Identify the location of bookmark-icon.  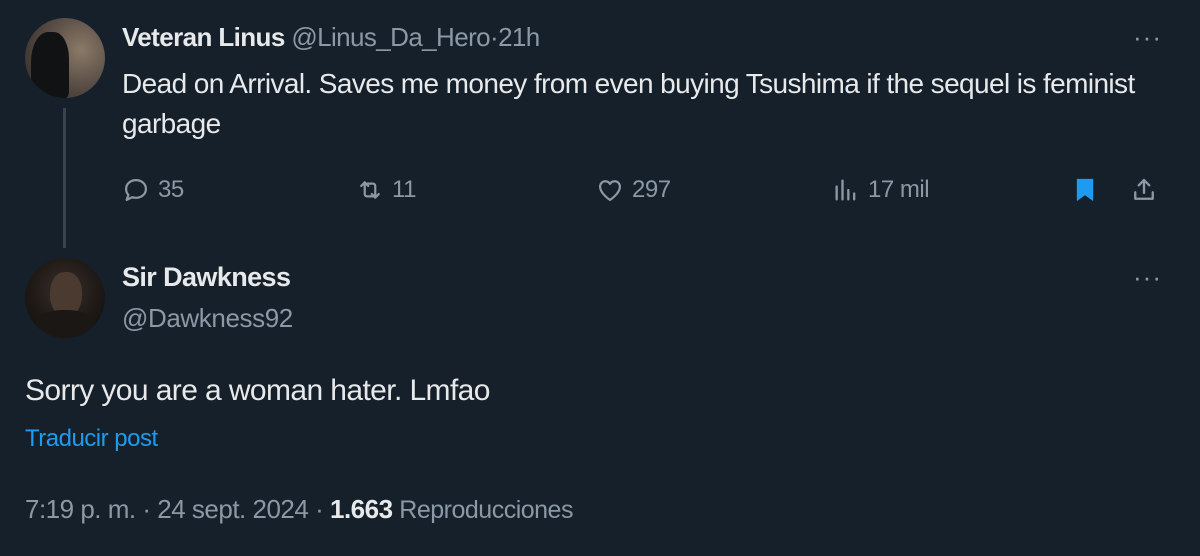
(1085, 190).